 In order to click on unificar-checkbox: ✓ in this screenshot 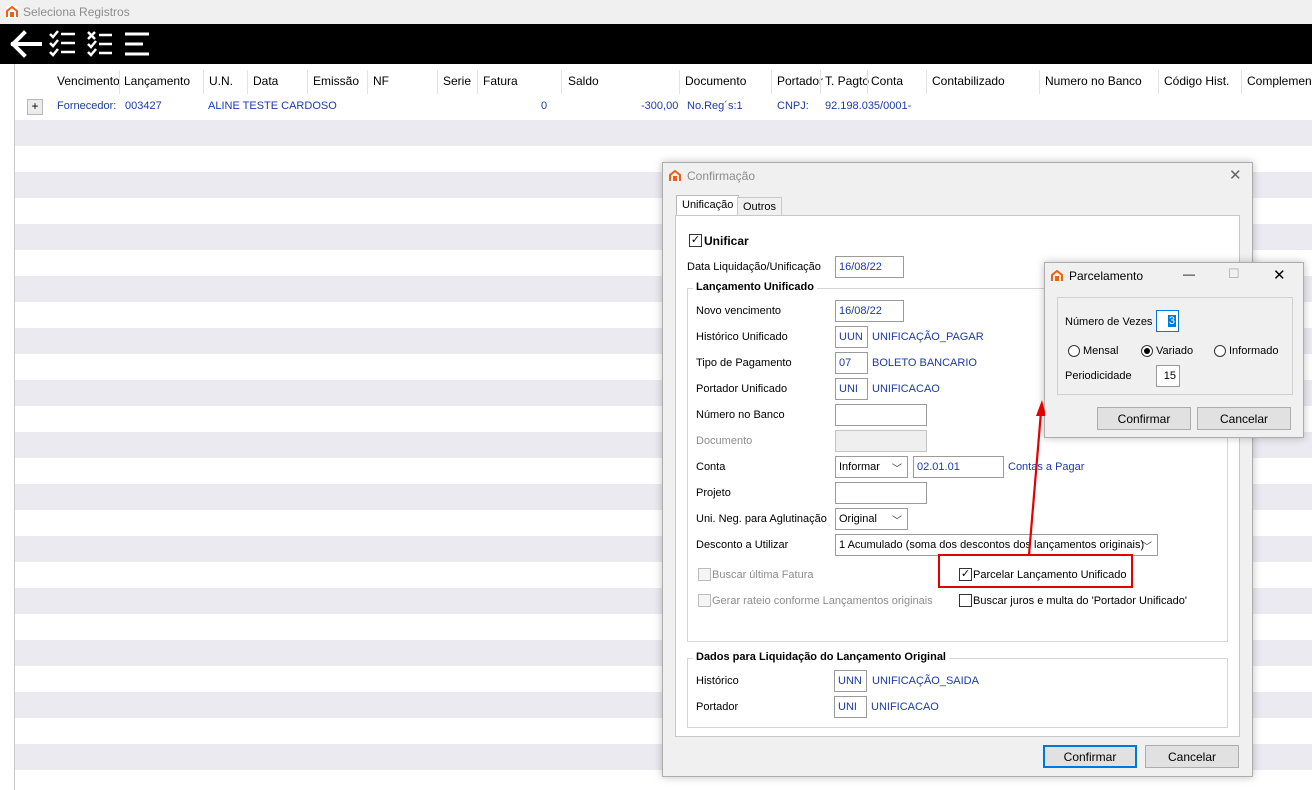, I will do `click(695, 240)`.